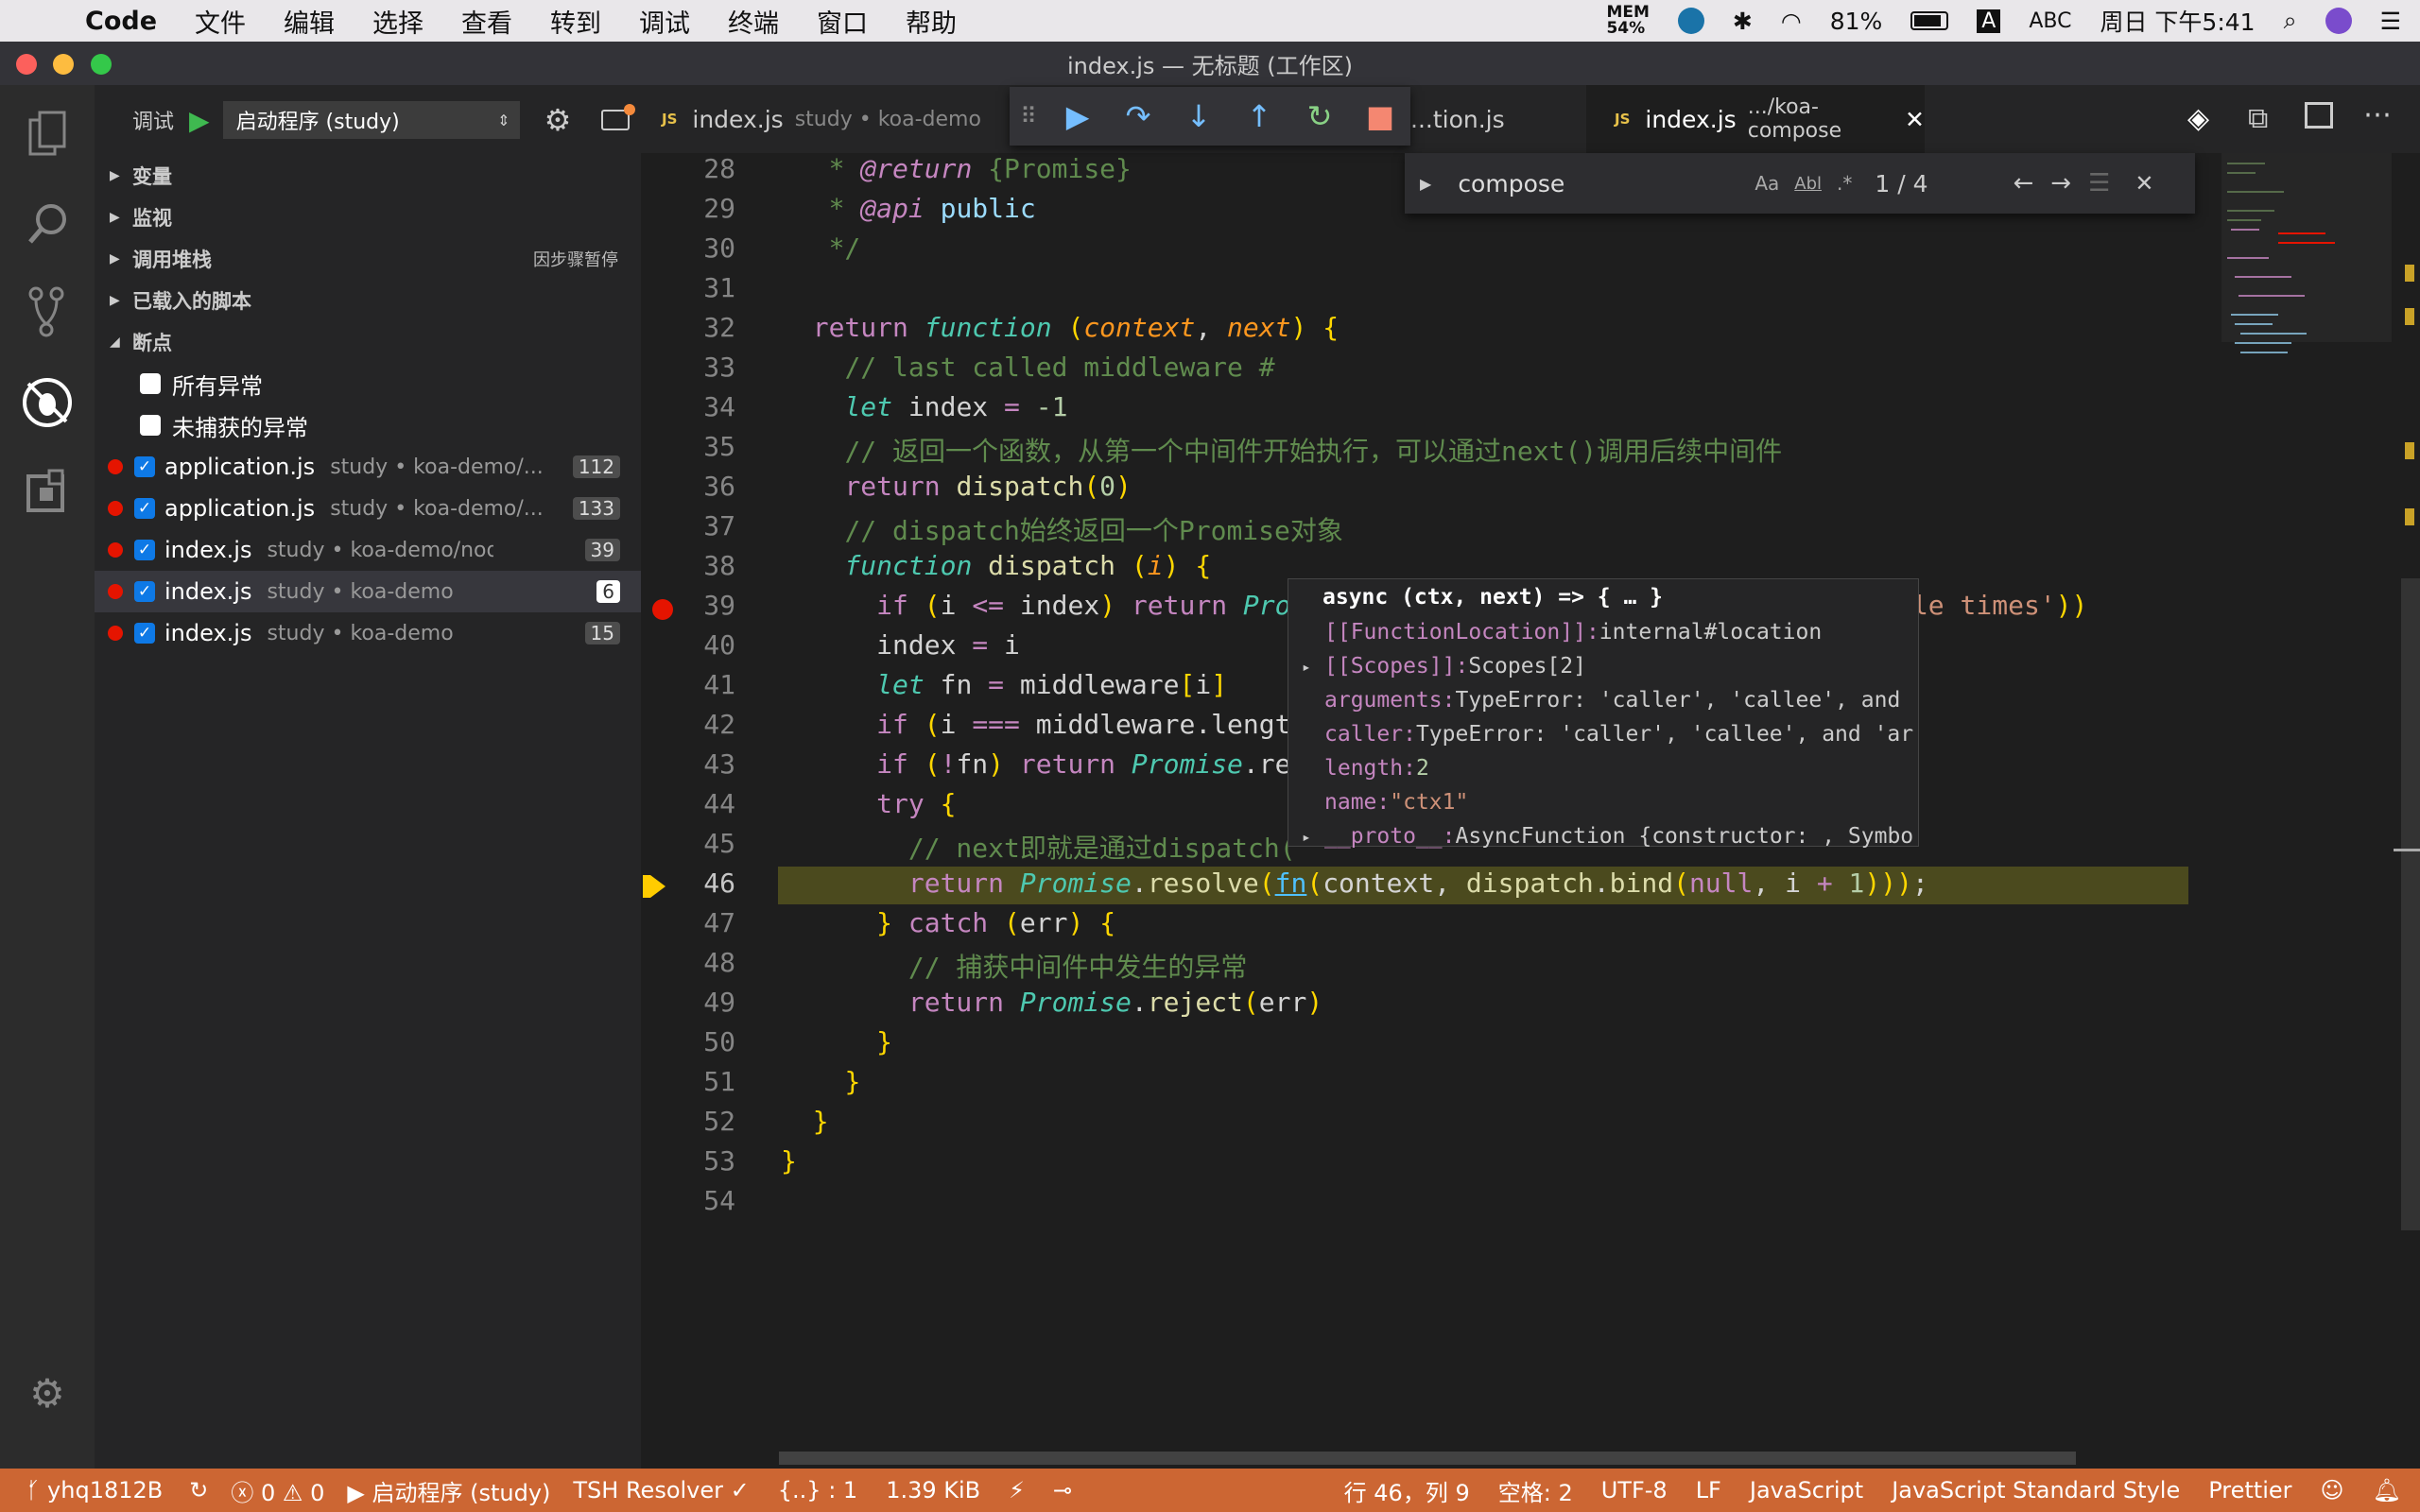 The image size is (2420, 1512). Describe the element at coordinates (1603, 802) in the screenshot. I see `hover-row: name: "ctx1"` at that location.